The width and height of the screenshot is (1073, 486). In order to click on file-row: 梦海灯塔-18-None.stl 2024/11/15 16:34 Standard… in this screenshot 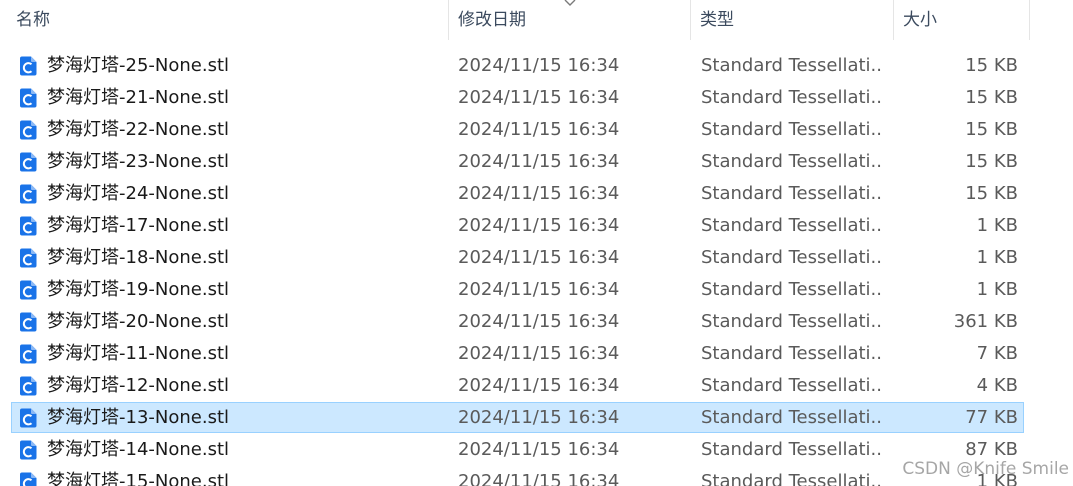, I will do `click(536, 258)`.